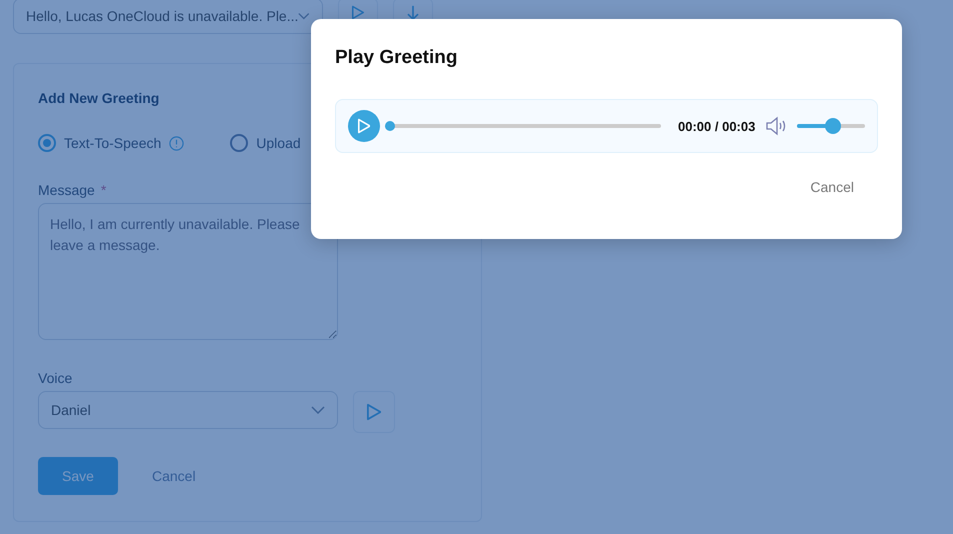 This screenshot has width=953, height=534. Describe the element at coordinates (55, 378) in the screenshot. I see `voice-label: Voice` at that location.